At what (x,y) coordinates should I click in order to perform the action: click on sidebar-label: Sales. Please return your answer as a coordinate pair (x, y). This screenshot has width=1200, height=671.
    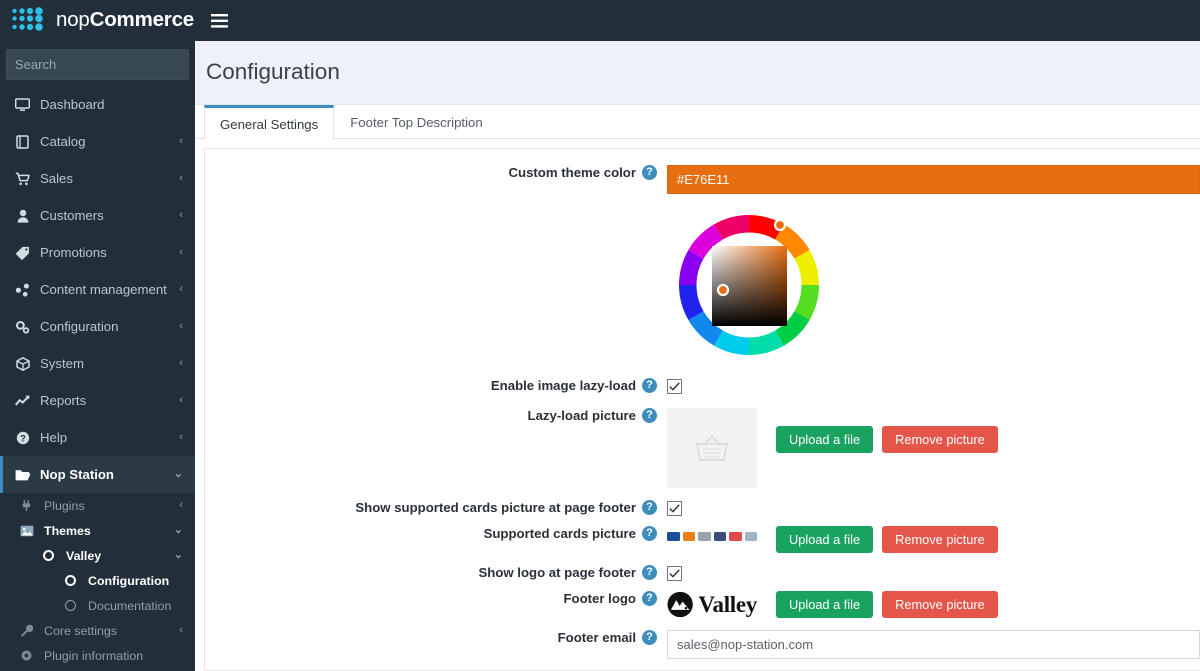
    Looking at the image, I should click on (56, 178).